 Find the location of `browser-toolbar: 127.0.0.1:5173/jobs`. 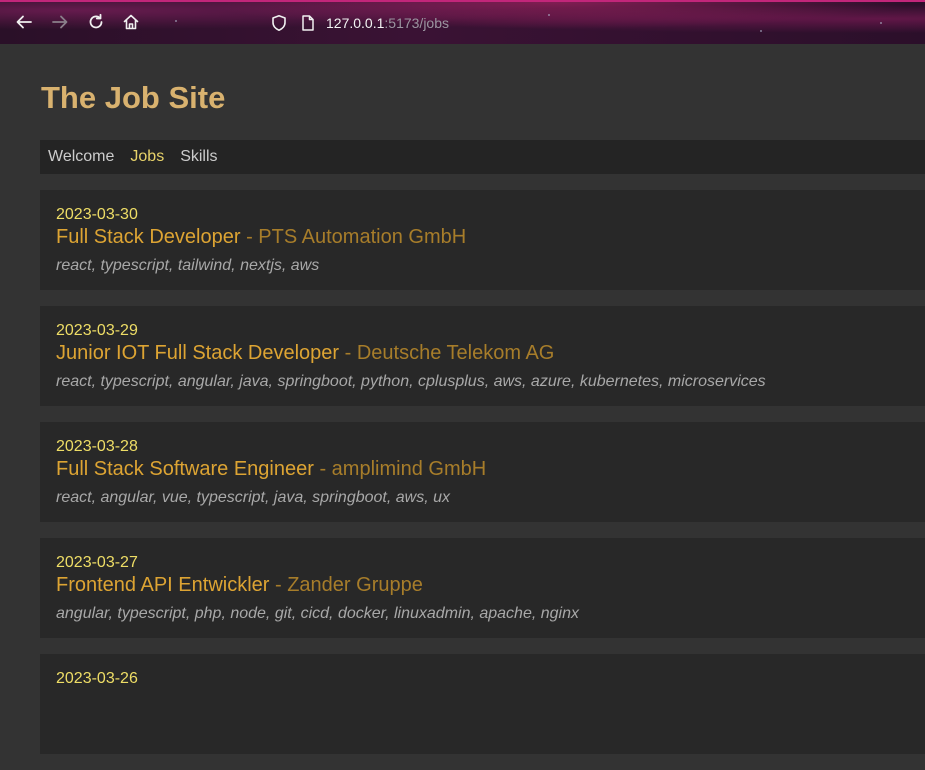

browser-toolbar: 127.0.0.1:5173/jobs is located at coordinates (462, 22).